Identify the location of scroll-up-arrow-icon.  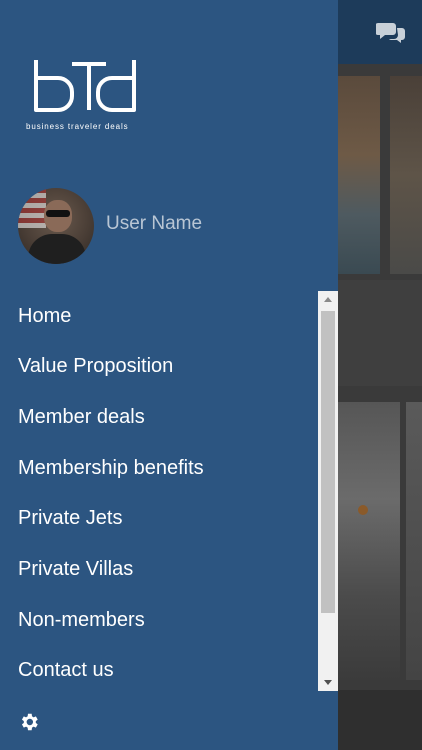
(328, 300).